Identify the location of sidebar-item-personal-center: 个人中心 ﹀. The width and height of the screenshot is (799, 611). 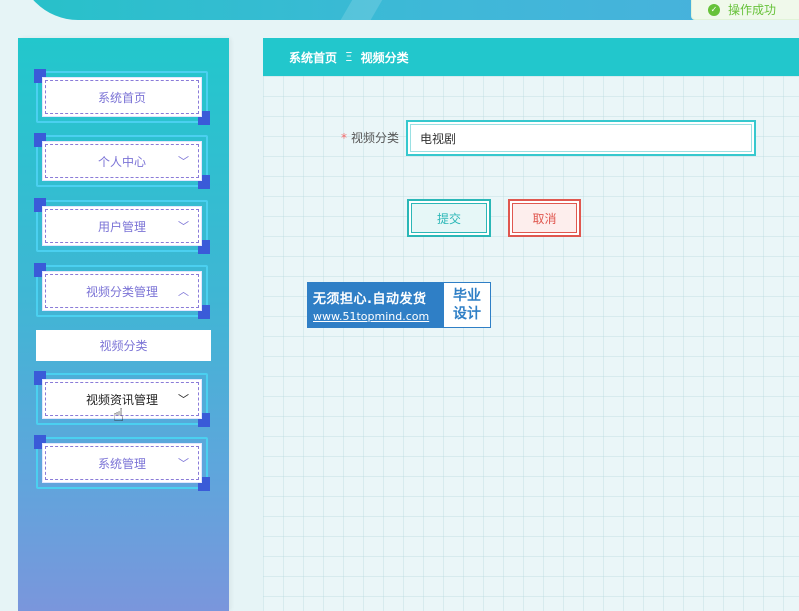
(122, 161).